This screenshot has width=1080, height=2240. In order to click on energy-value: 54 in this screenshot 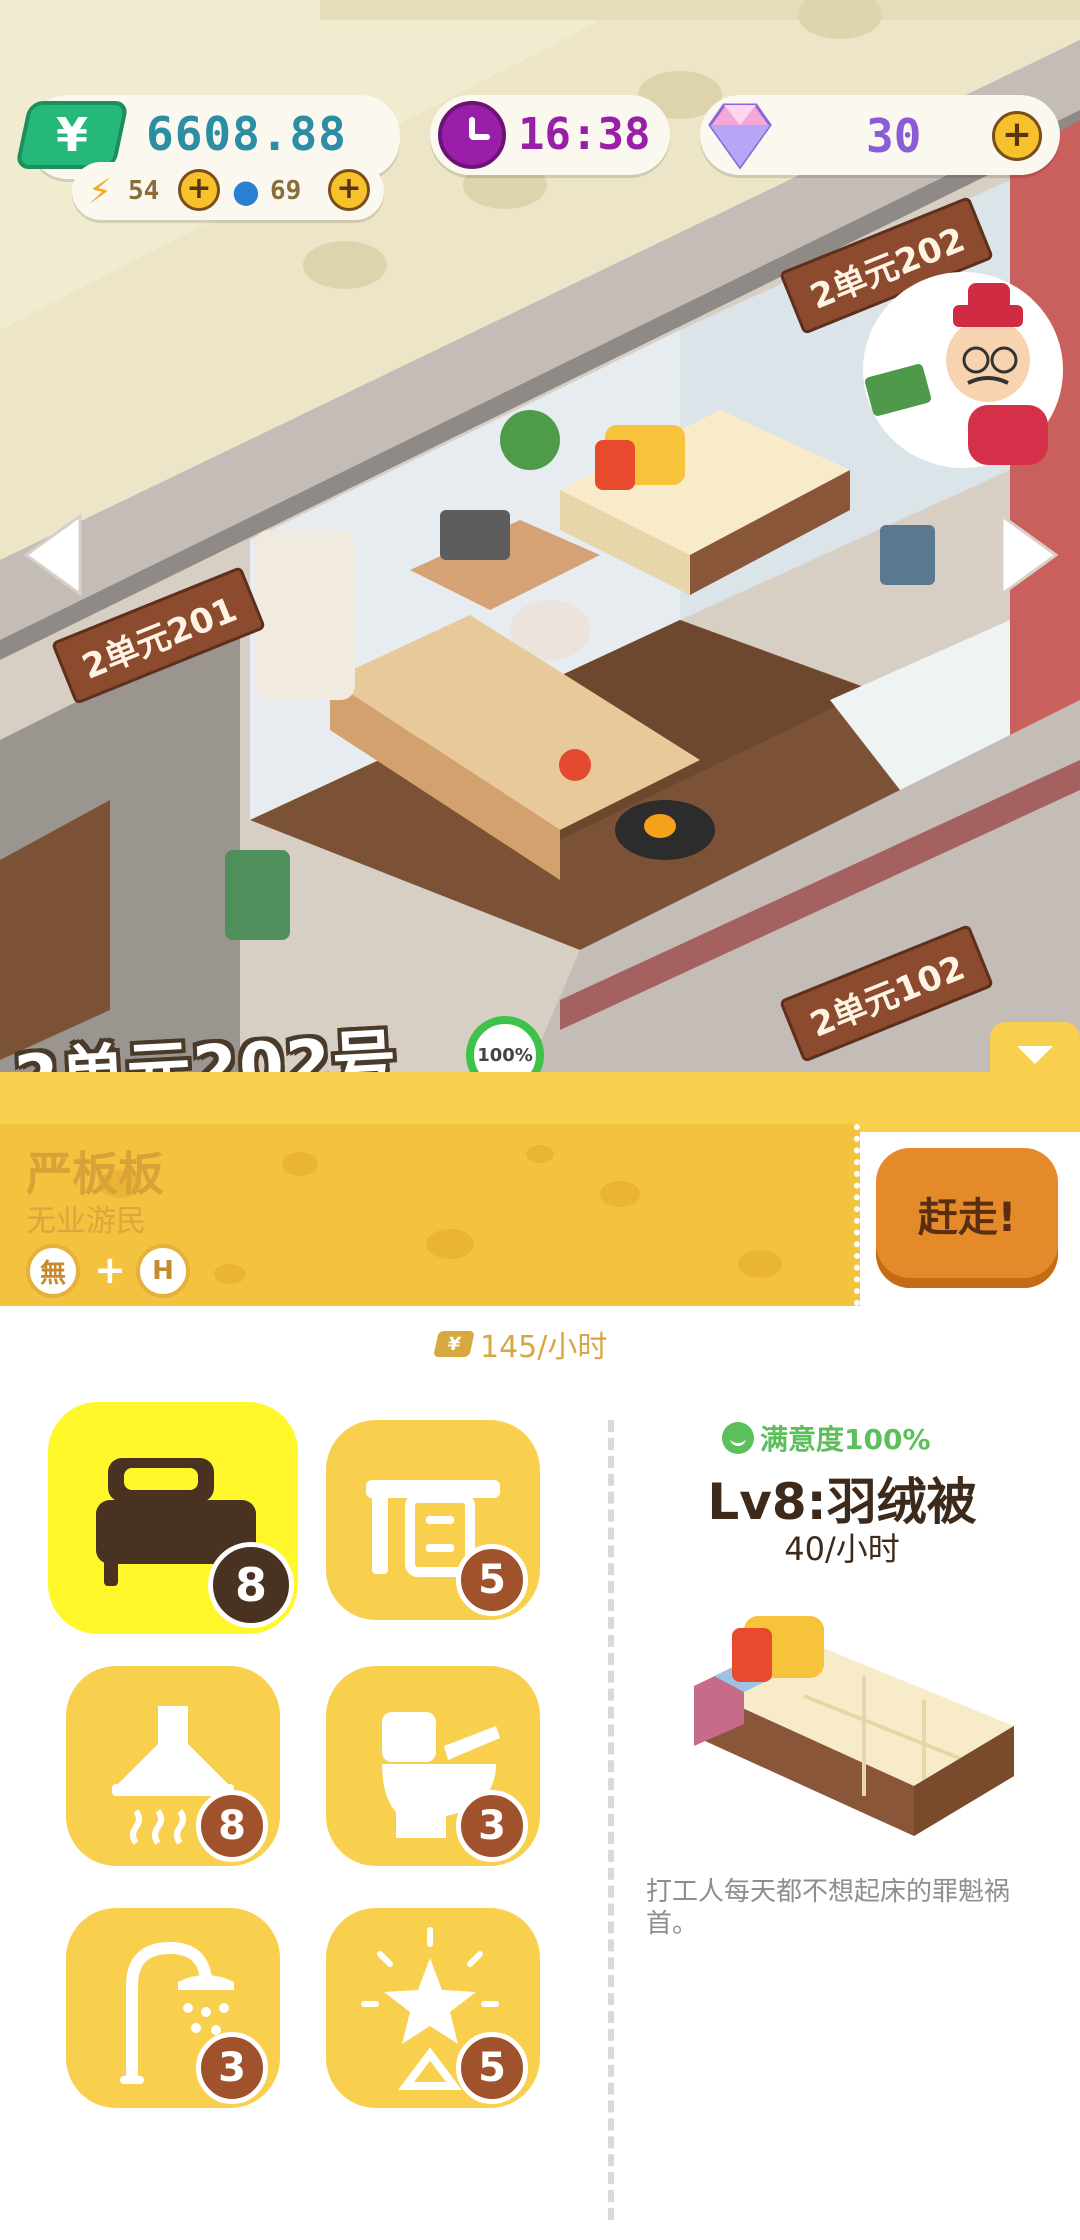, I will do `click(144, 191)`.